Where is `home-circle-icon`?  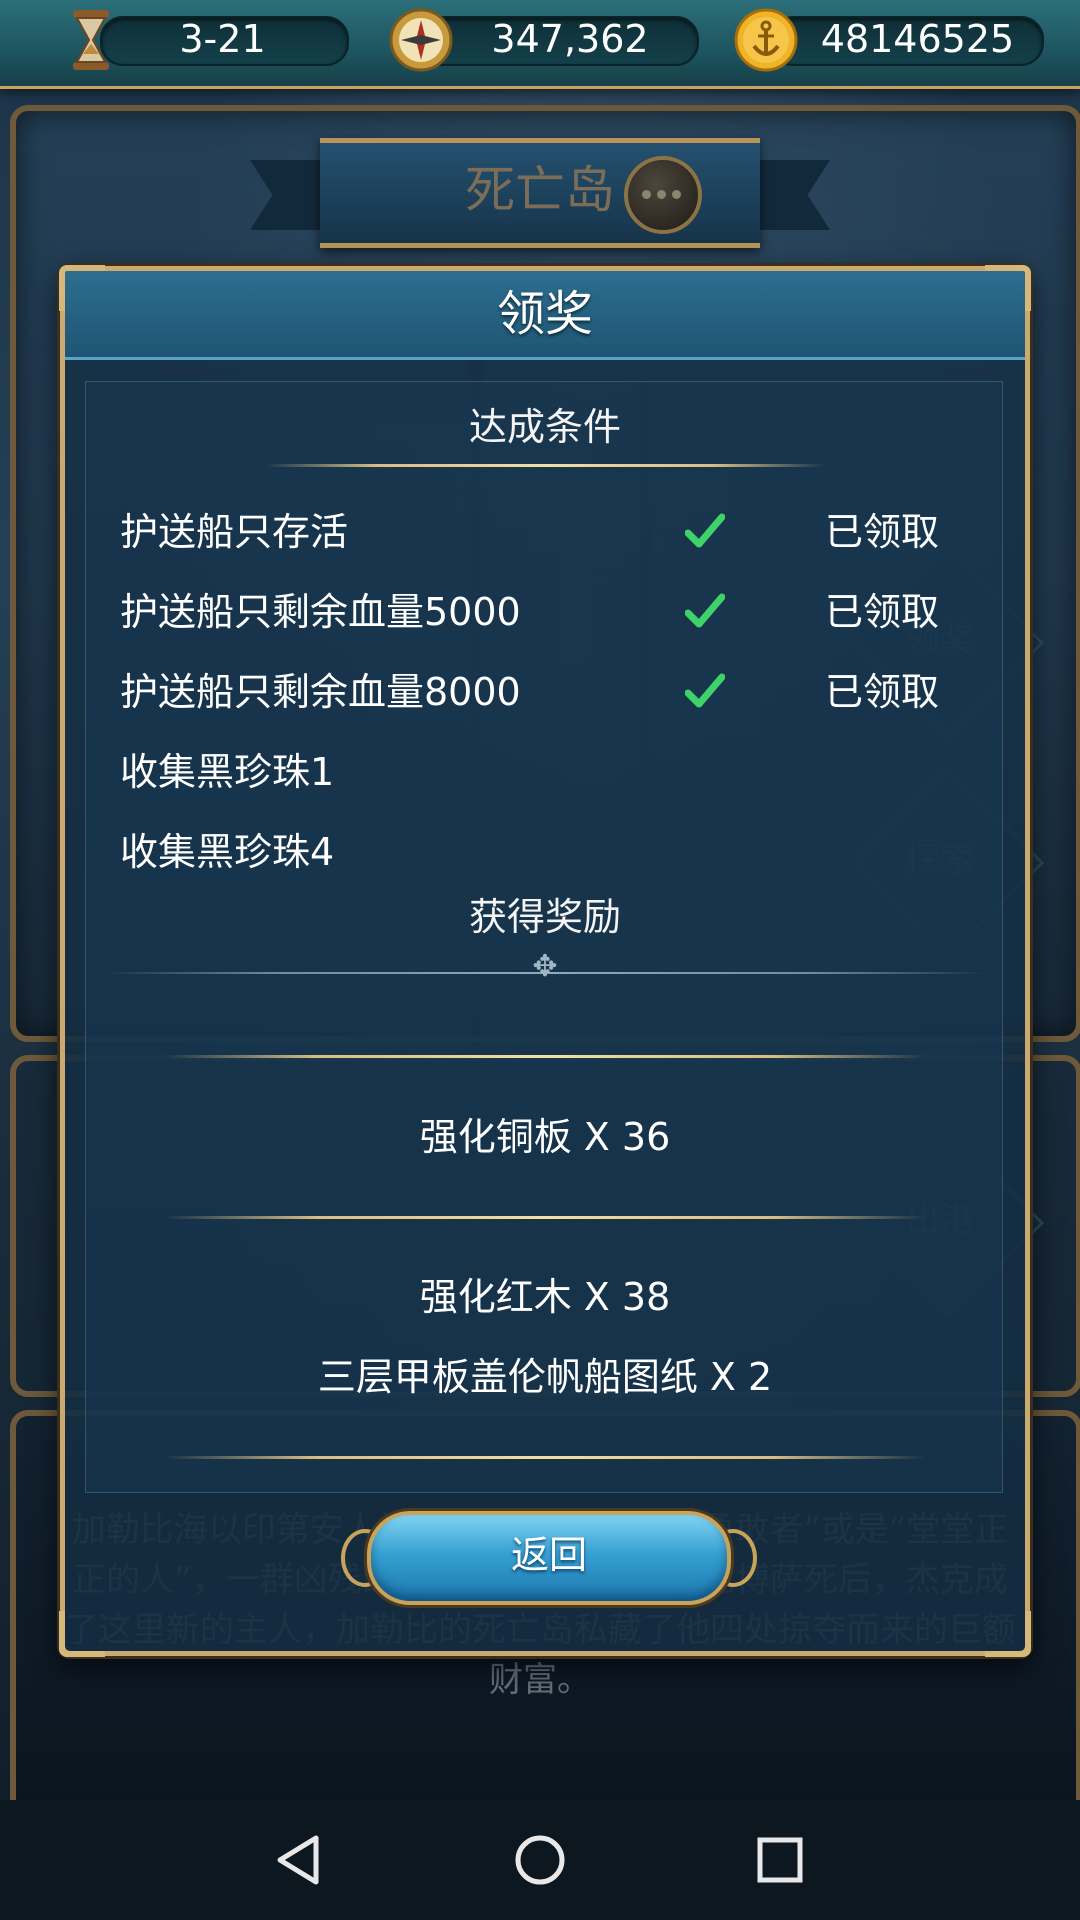
home-circle-icon is located at coordinates (540, 1860).